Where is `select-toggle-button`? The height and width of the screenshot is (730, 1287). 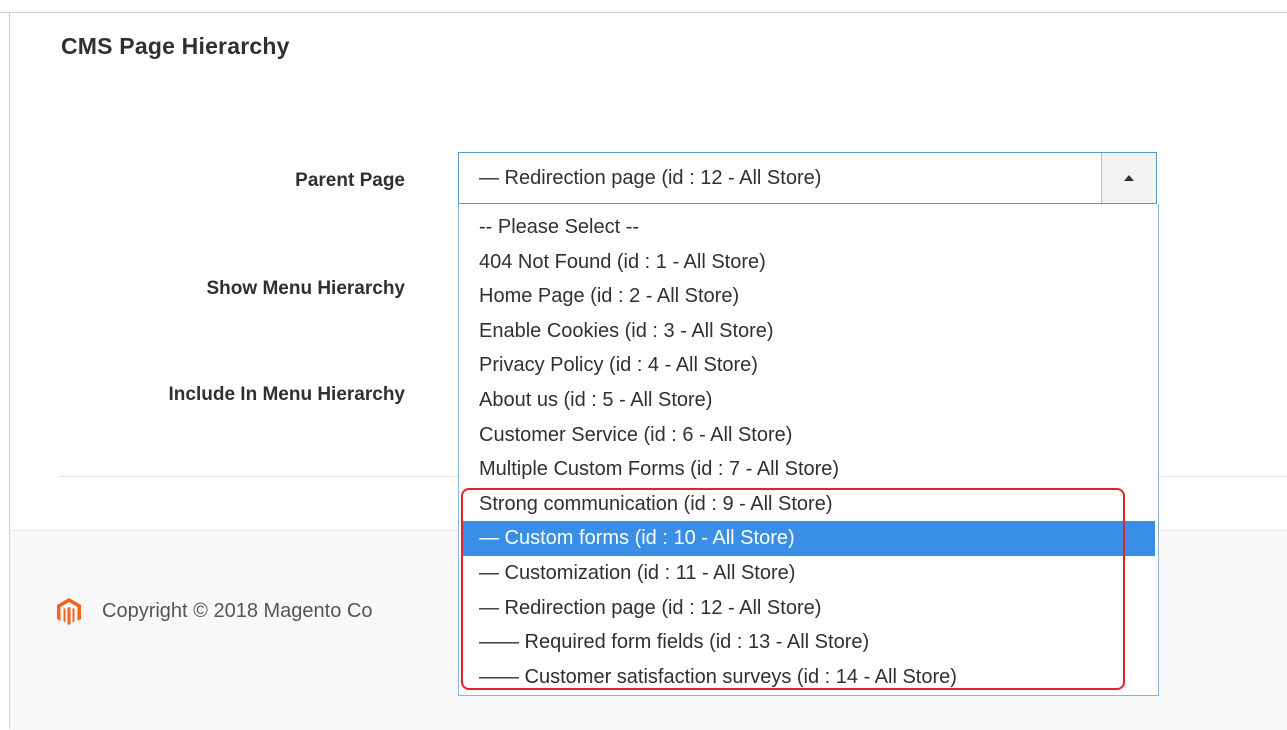
select-toggle-button is located at coordinates (1128, 178).